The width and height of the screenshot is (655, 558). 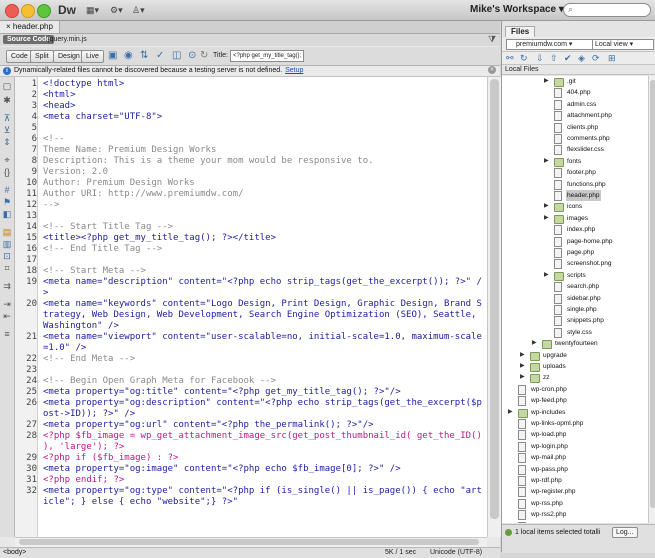 What do you see at coordinates (7, 256) in the screenshot?
I see `wrap-tag-icon: ⊡` at bounding box center [7, 256].